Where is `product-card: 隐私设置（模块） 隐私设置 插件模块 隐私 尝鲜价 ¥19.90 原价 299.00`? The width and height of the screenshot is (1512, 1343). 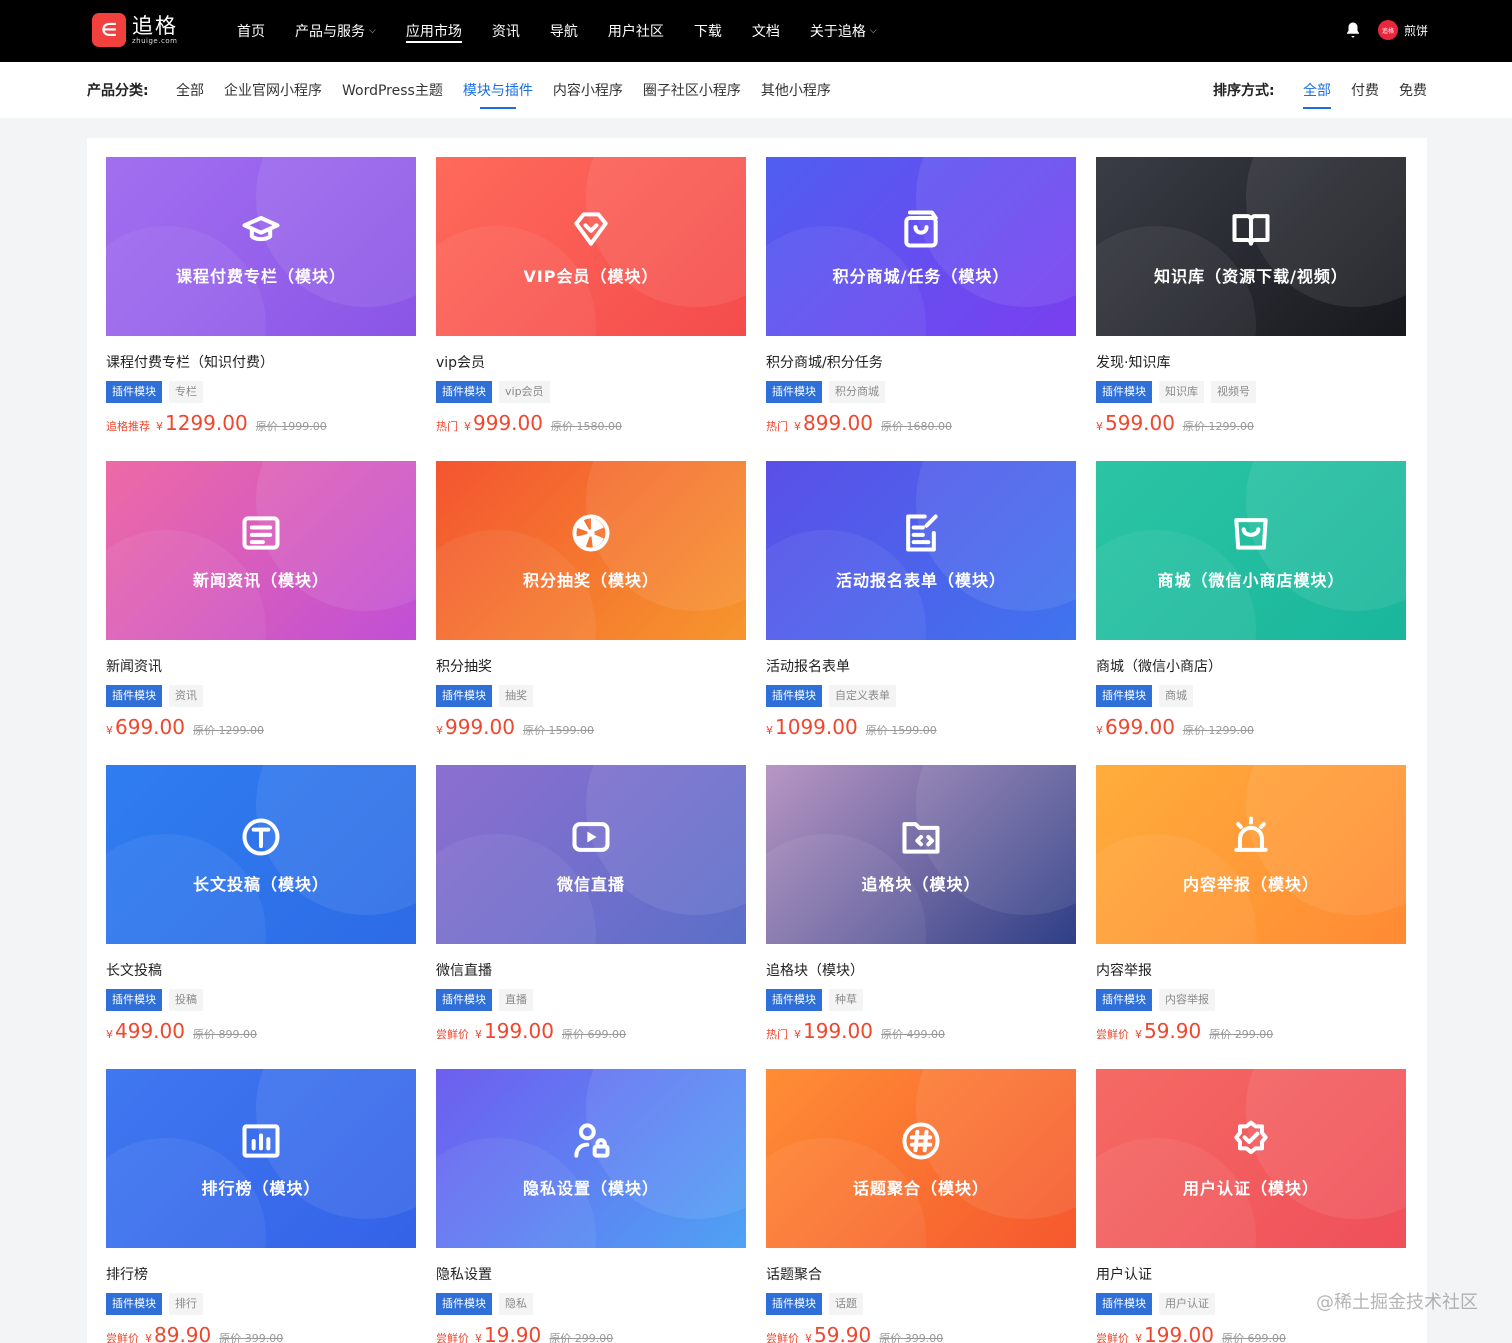 product-card: 隐私设置（模块） 隐私设置 插件模块 隐私 尝鲜价 ¥19.90 原价 299.00 is located at coordinates (591, 1206).